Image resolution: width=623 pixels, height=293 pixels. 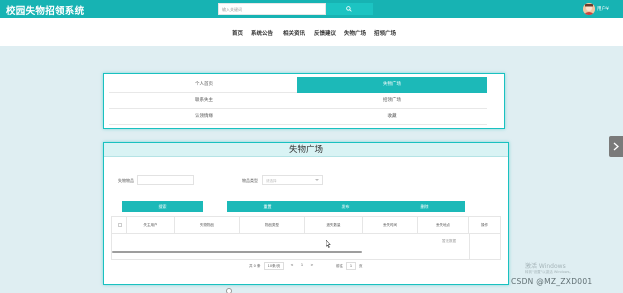 I want to click on column-divider, so click(x=469, y=246).